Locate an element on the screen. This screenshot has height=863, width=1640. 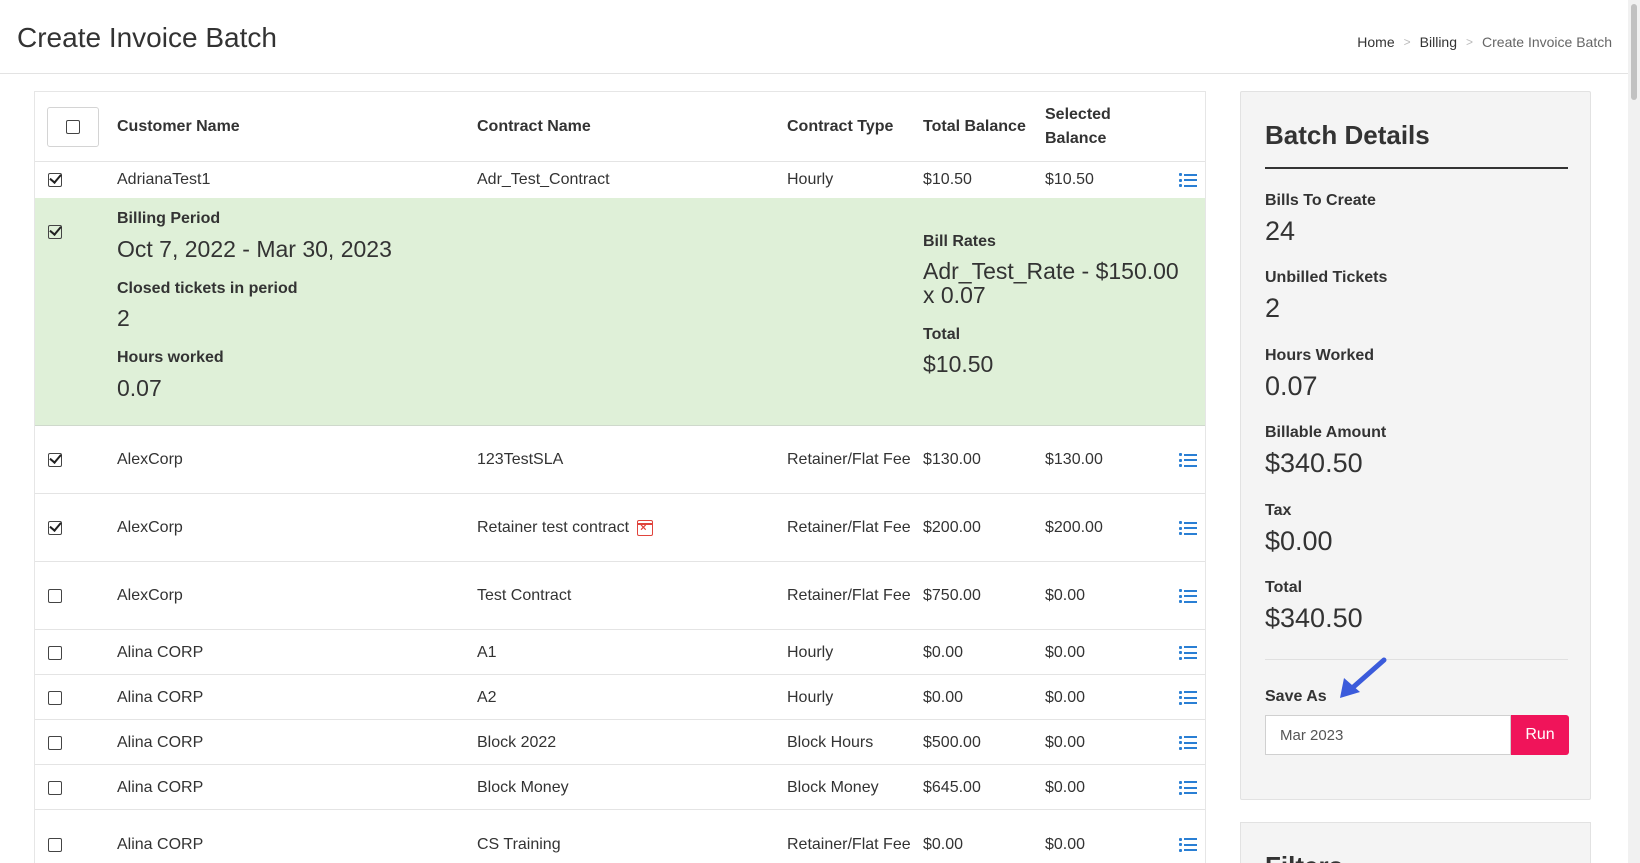
breadcrumb: Home > Billing > Create Invoice Batch is located at coordinates (1484, 42).